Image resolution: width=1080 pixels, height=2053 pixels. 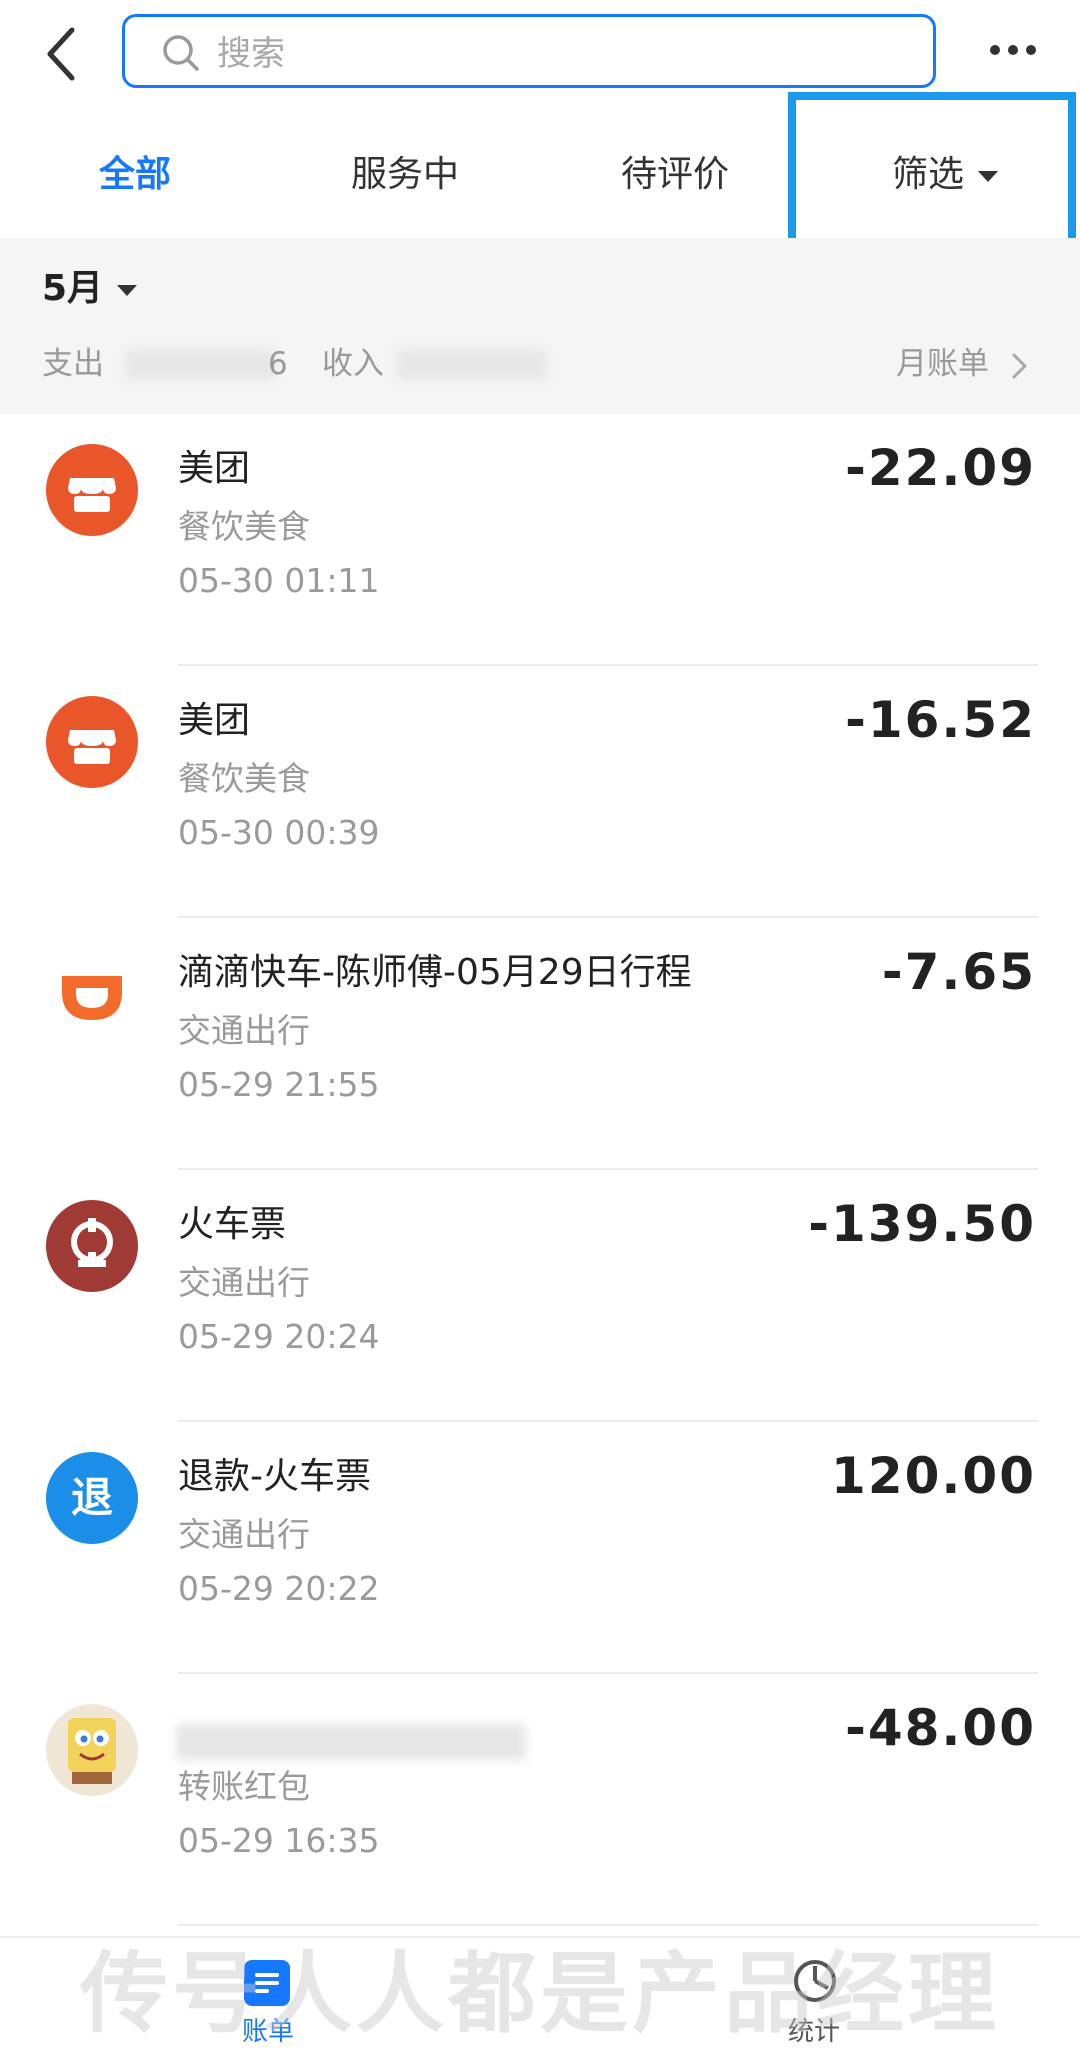 I want to click on transaction-name-blurred, so click(x=351, y=1742).